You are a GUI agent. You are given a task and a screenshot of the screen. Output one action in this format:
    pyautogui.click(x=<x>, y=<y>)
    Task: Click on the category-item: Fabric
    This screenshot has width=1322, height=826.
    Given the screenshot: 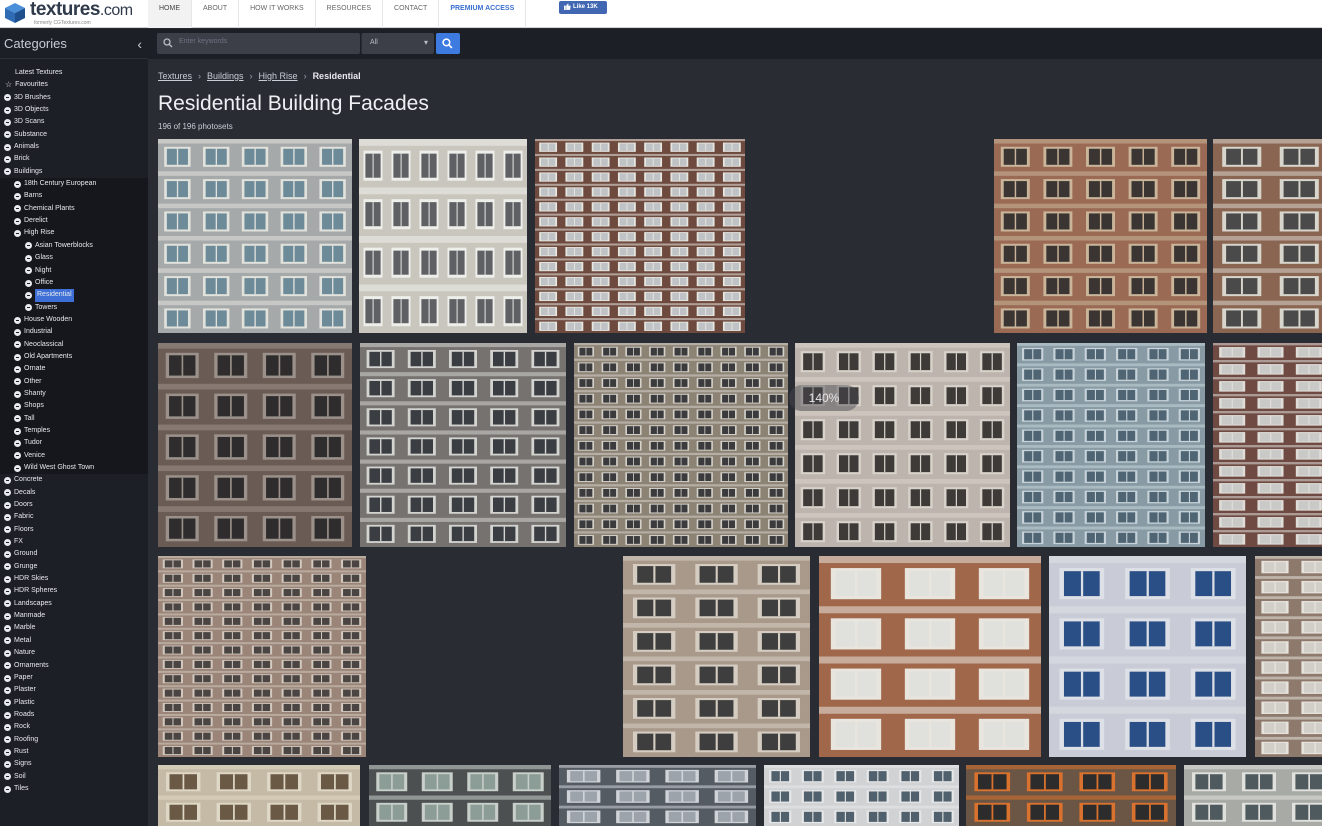 What is the action you would take?
    pyautogui.click(x=74, y=517)
    